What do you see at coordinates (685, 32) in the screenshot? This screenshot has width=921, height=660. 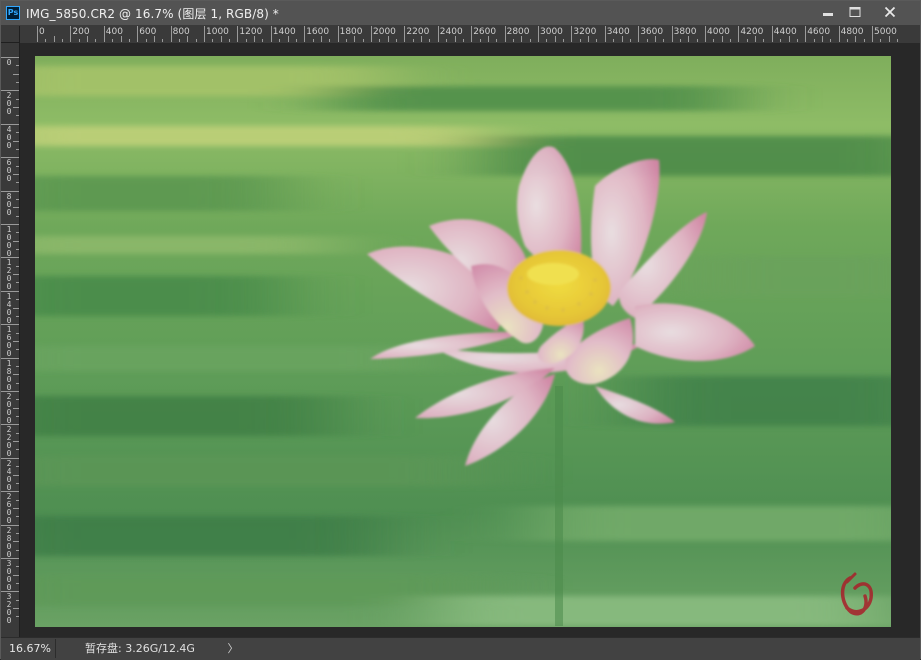 I see `ruler-label: 3800` at bounding box center [685, 32].